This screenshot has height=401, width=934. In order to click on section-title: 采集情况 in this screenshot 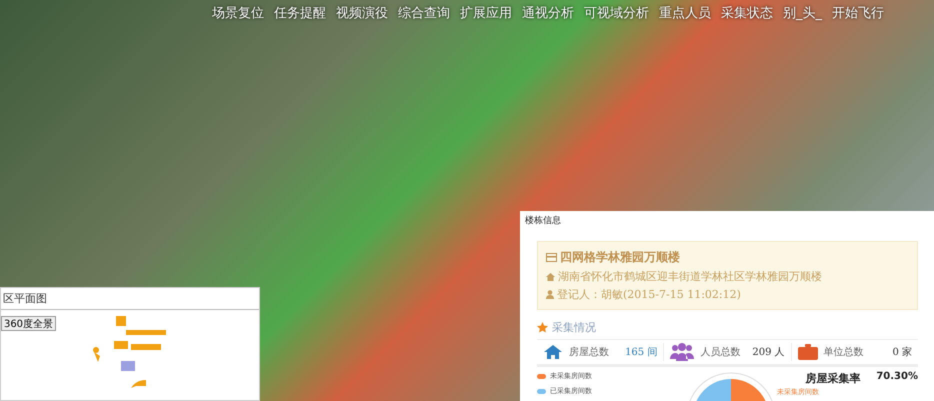, I will do `click(574, 327)`.